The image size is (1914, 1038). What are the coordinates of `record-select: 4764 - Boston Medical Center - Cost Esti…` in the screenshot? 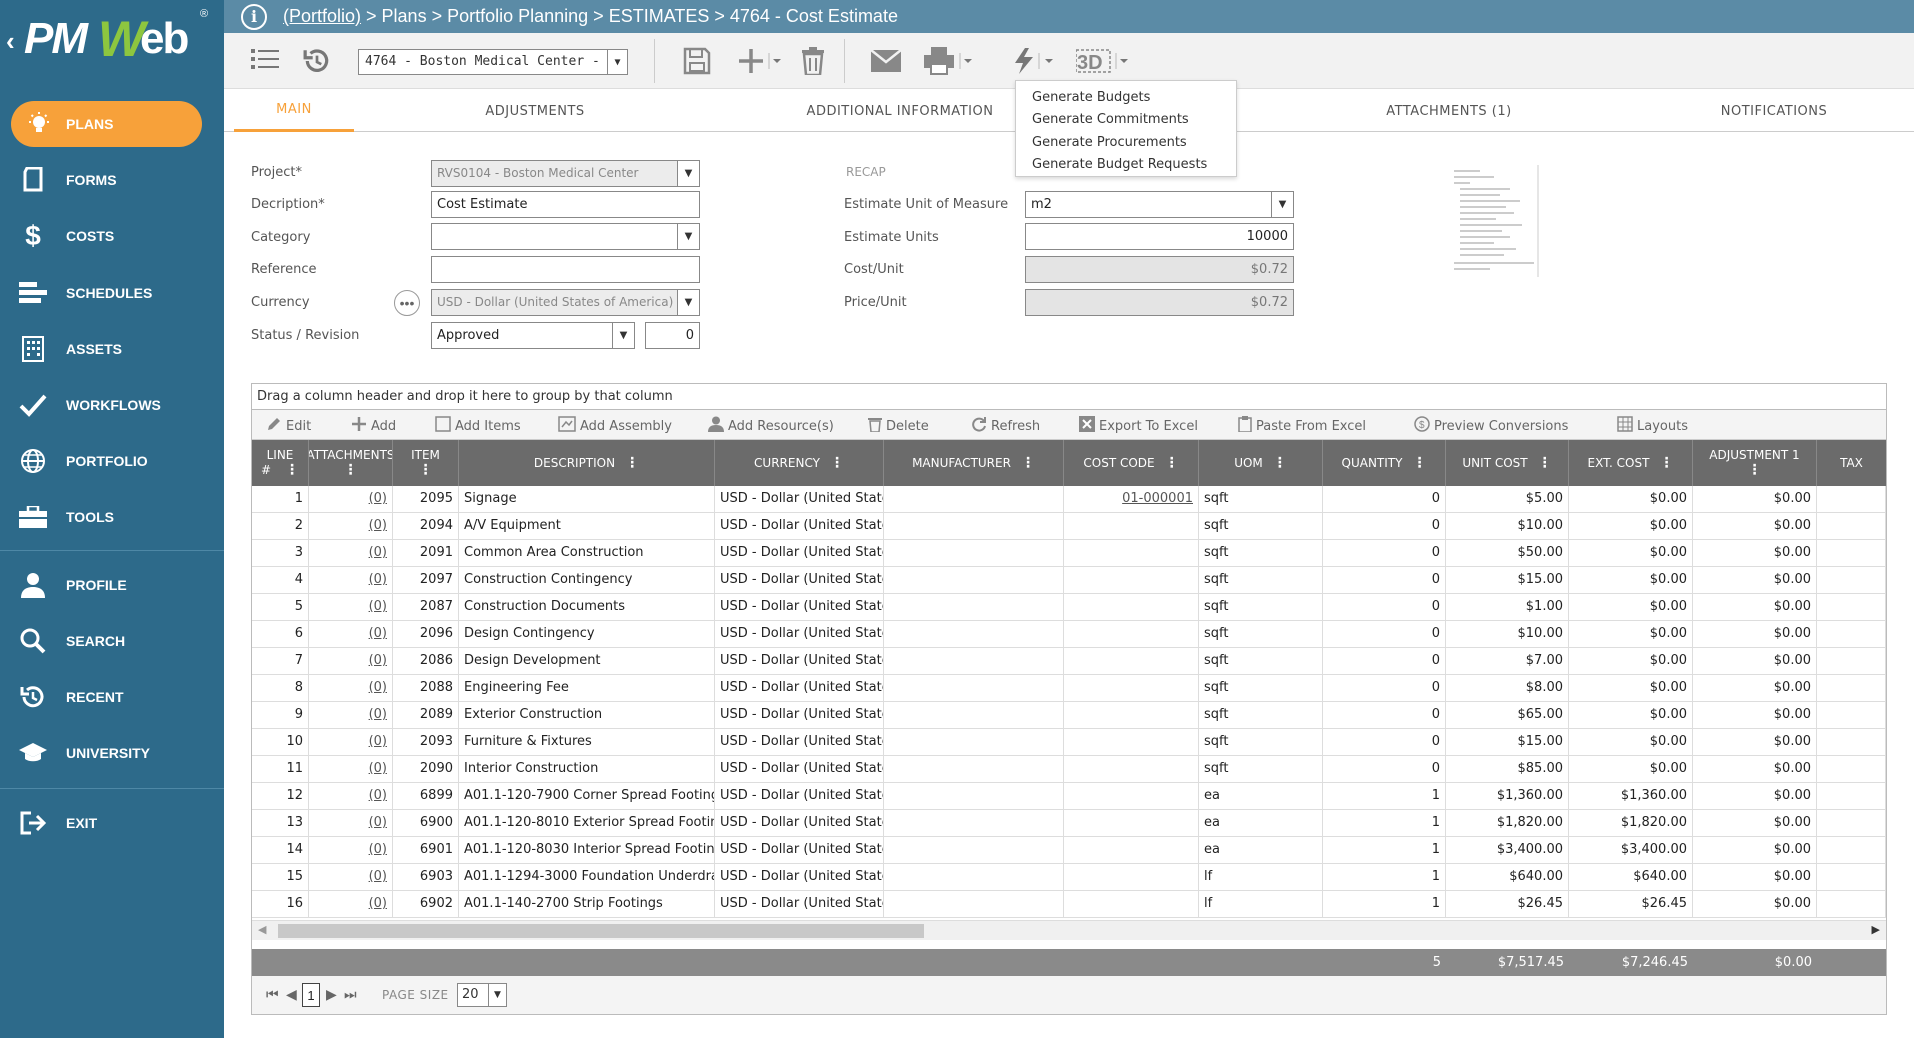 It's located at (493, 62).